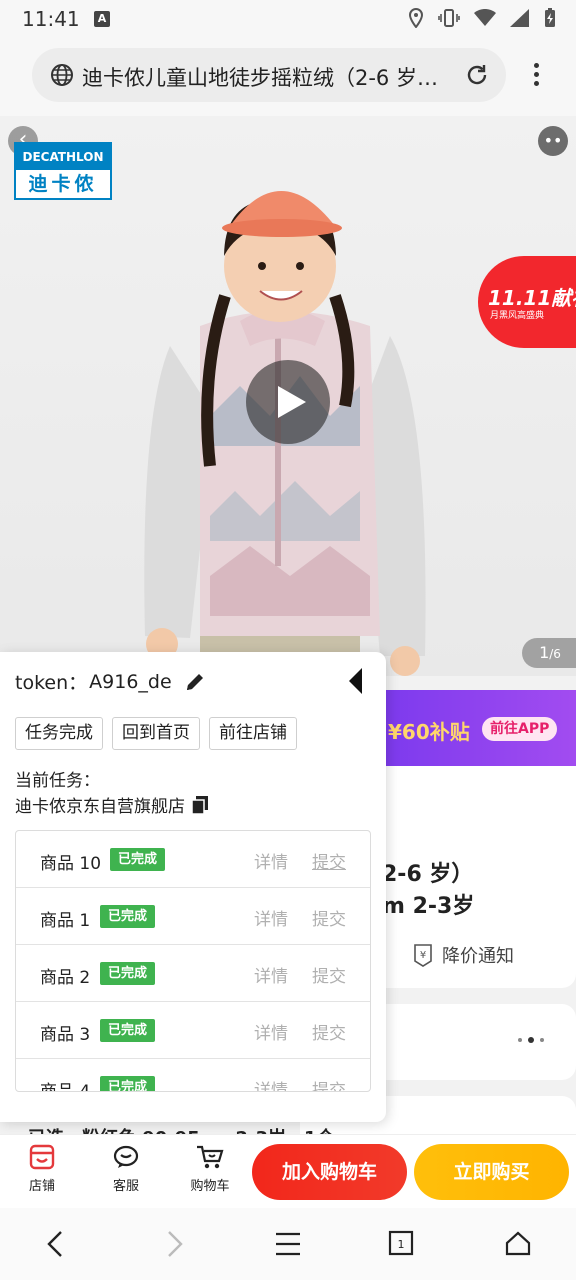 Image resolution: width=576 pixels, height=1280 pixels. Describe the element at coordinates (65, 1087) in the screenshot. I see `item-name: 商品 4` at that location.